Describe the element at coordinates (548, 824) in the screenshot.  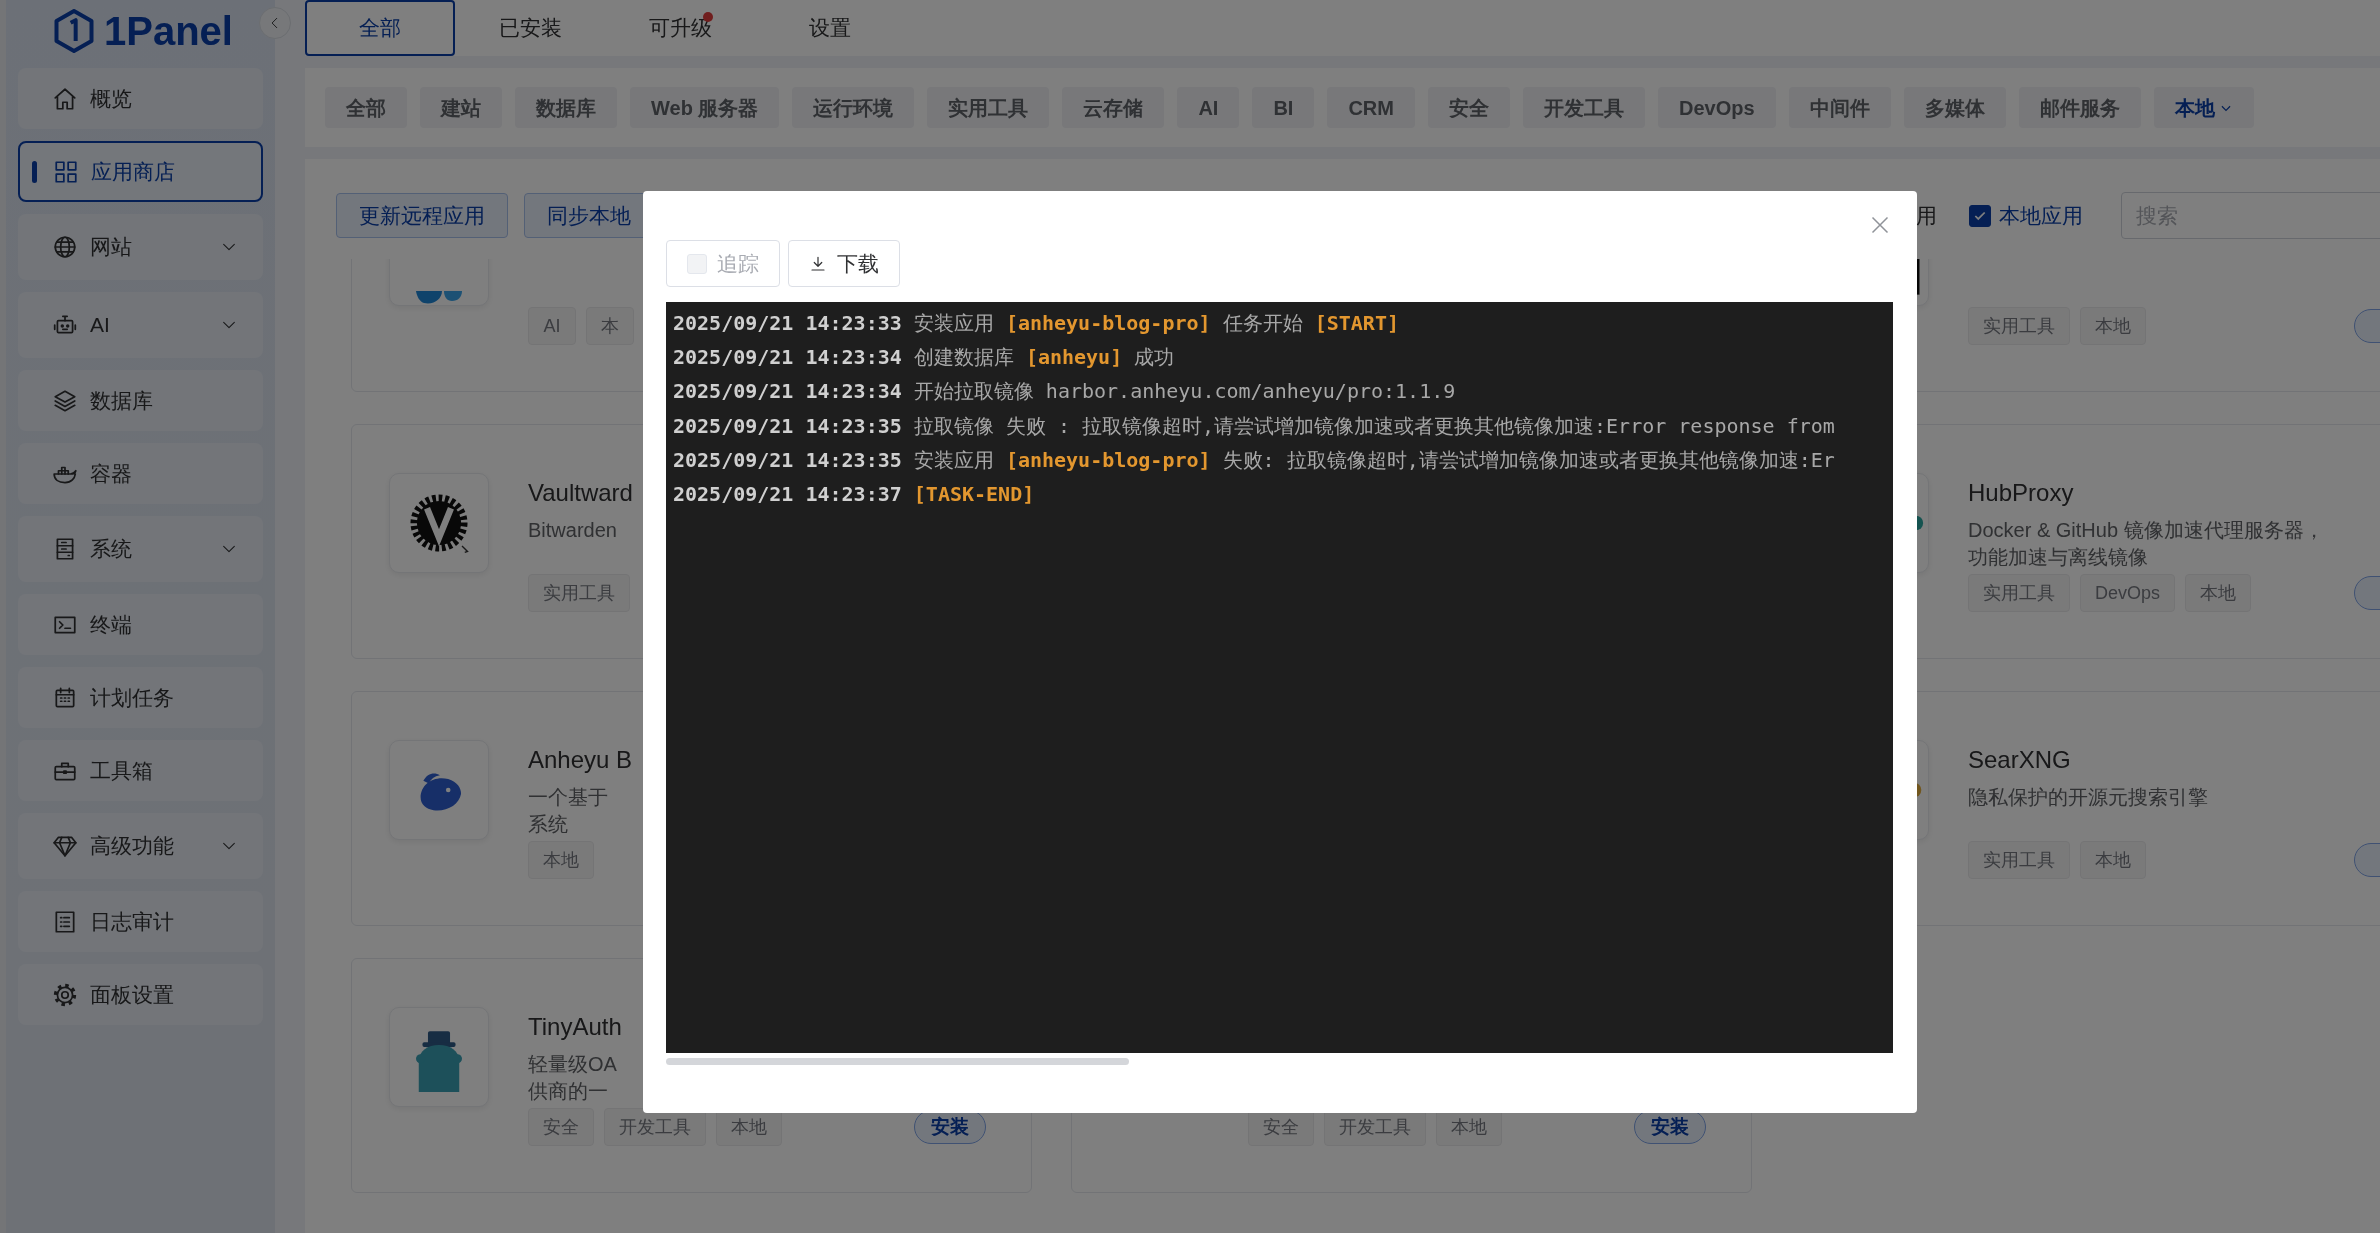
I see `app-description: 系统` at that location.